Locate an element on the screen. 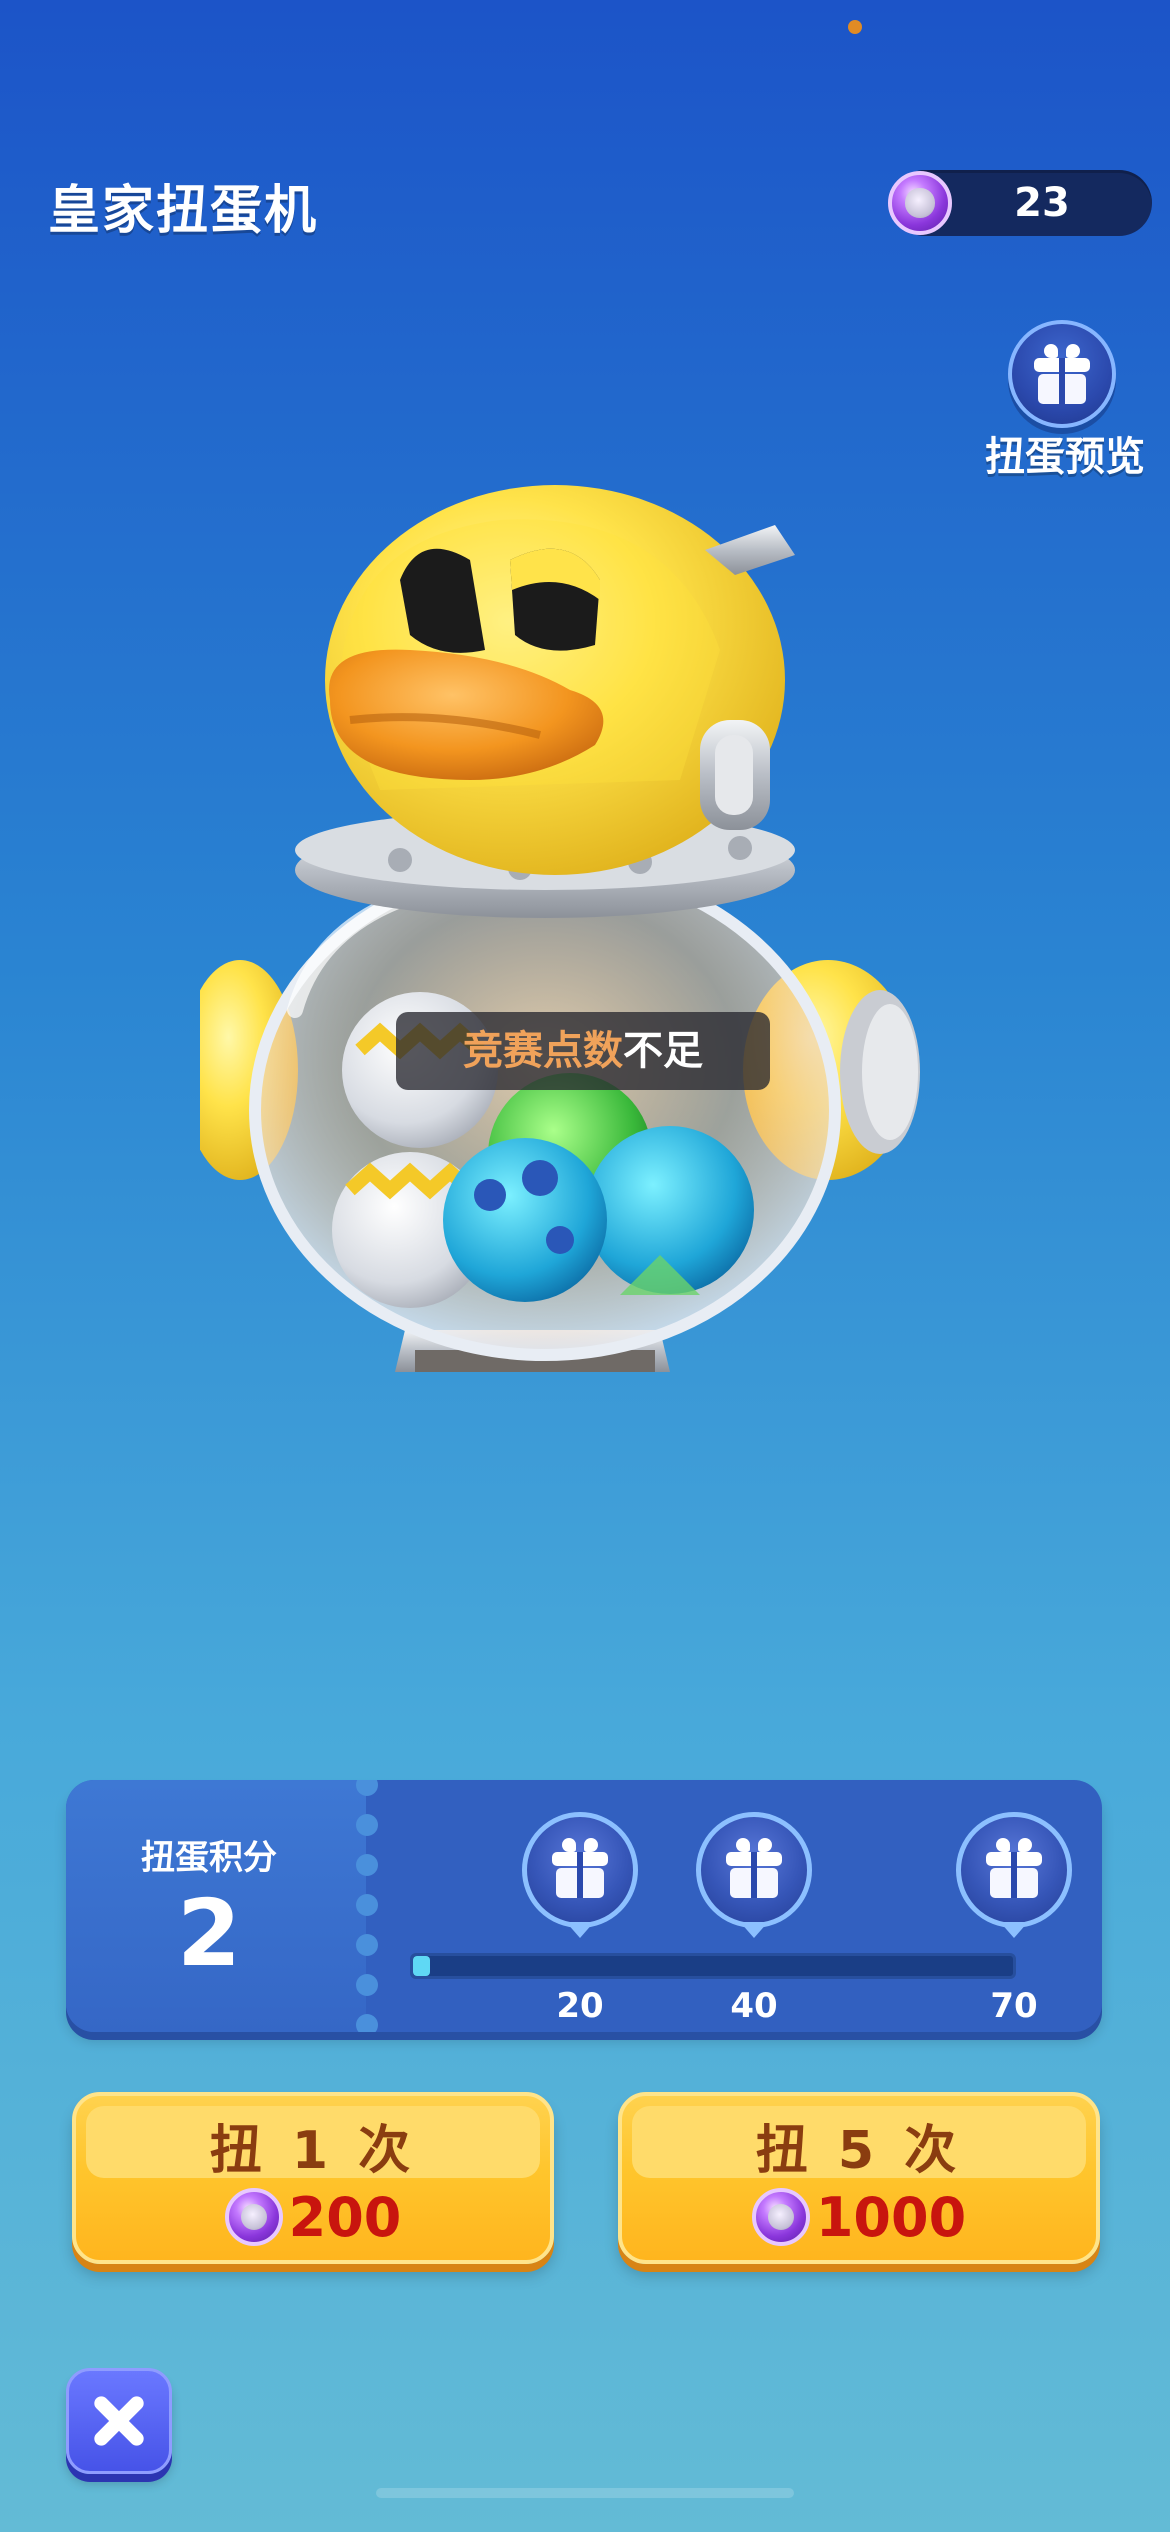 The width and height of the screenshot is (1170, 2532). currency-balance: 23 is located at coordinates (1020, 203).